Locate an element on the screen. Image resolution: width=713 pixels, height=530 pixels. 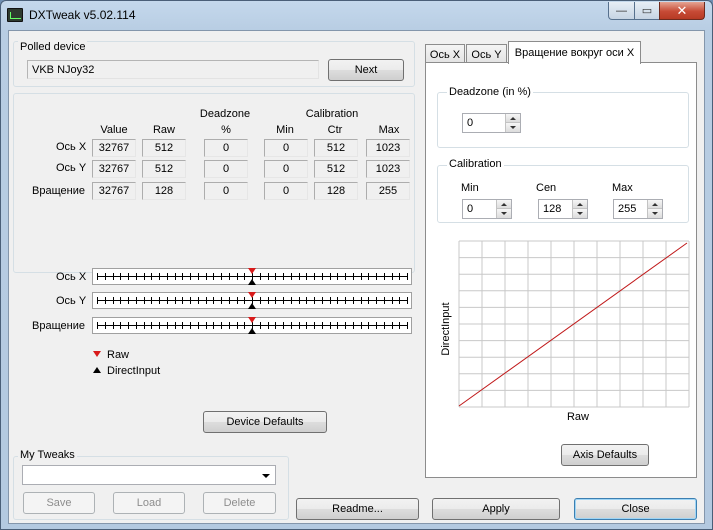
raw-header: Raw is located at coordinates (163, 130).